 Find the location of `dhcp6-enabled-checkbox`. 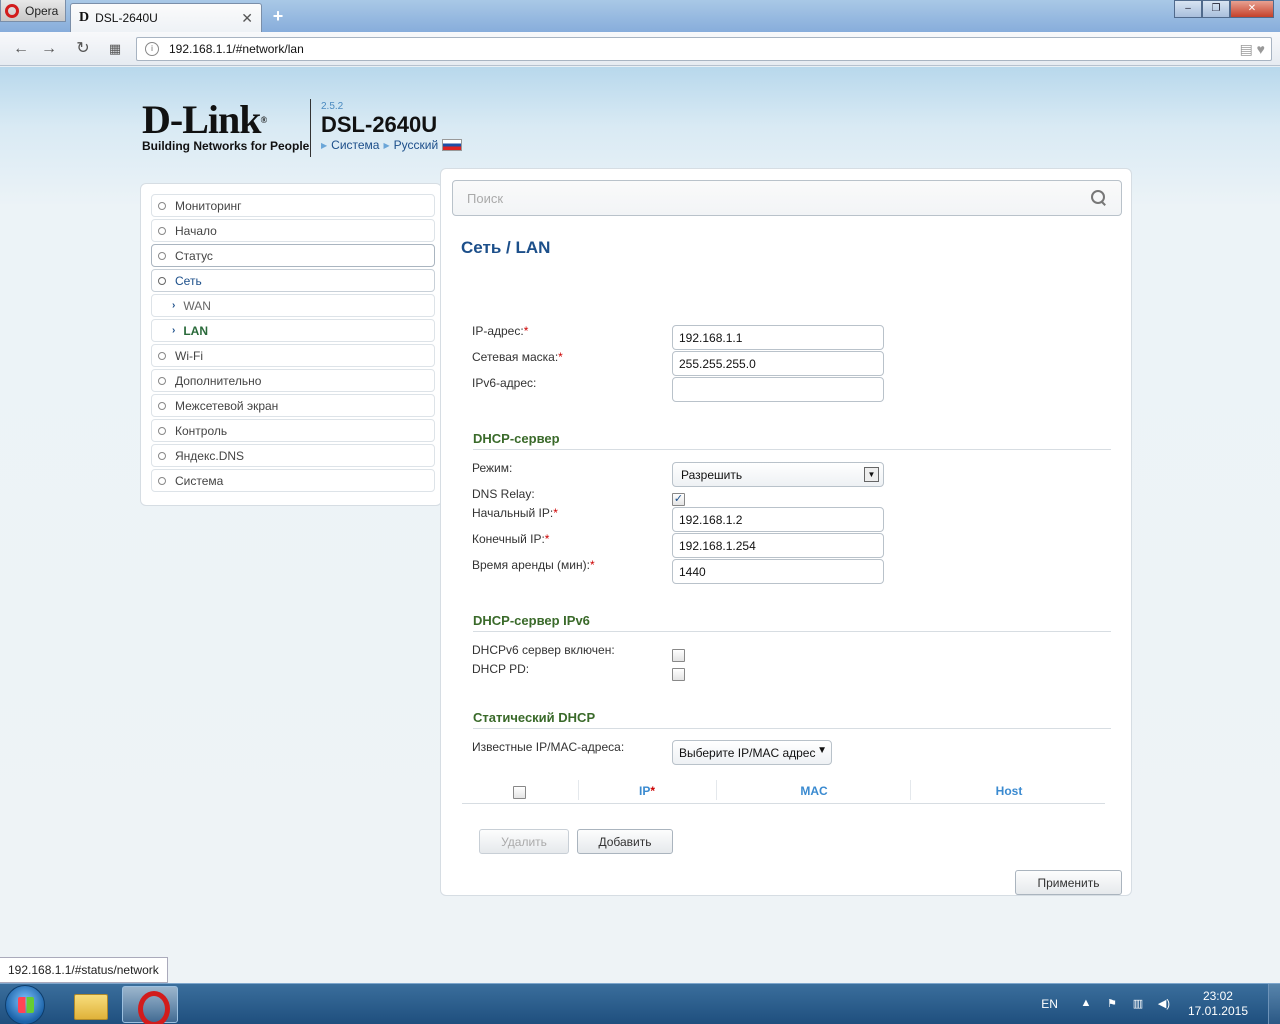

dhcp6-enabled-checkbox is located at coordinates (678, 655).